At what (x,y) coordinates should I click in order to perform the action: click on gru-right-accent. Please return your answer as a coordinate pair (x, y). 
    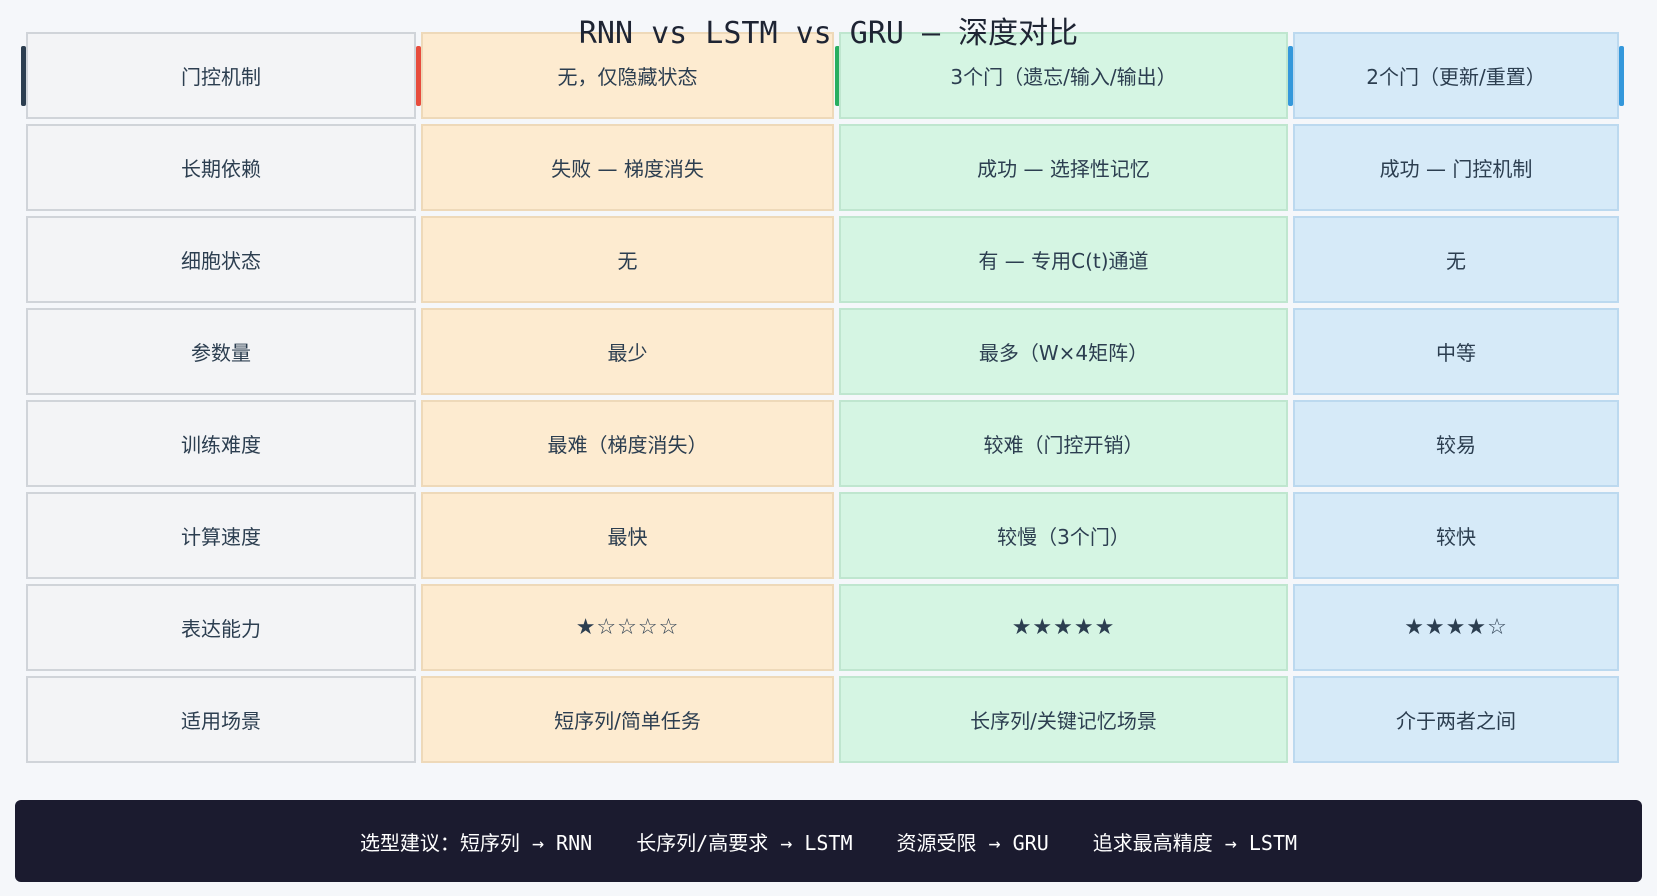
    Looking at the image, I should click on (1621, 76).